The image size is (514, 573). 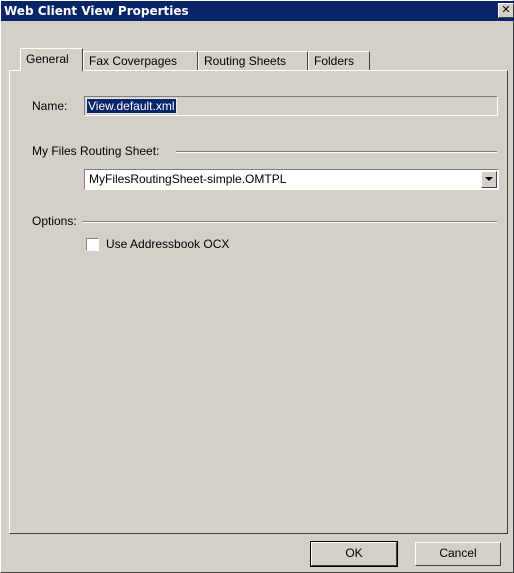 I want to click on routing-sheet-value: MyFilesRoutingSheet-simple.OMTPL, so click(x=188, y=179).